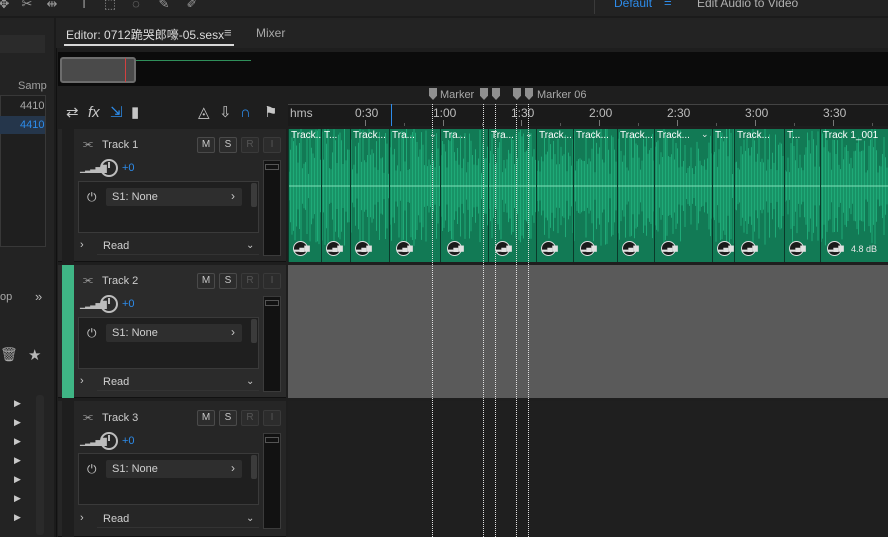 The image size is (888, 537). What do you see at coordinates (464, 195) in the screenshot?
I see `audio-clip: Tra... ▂▄▆` at bounding box center [464, 195].